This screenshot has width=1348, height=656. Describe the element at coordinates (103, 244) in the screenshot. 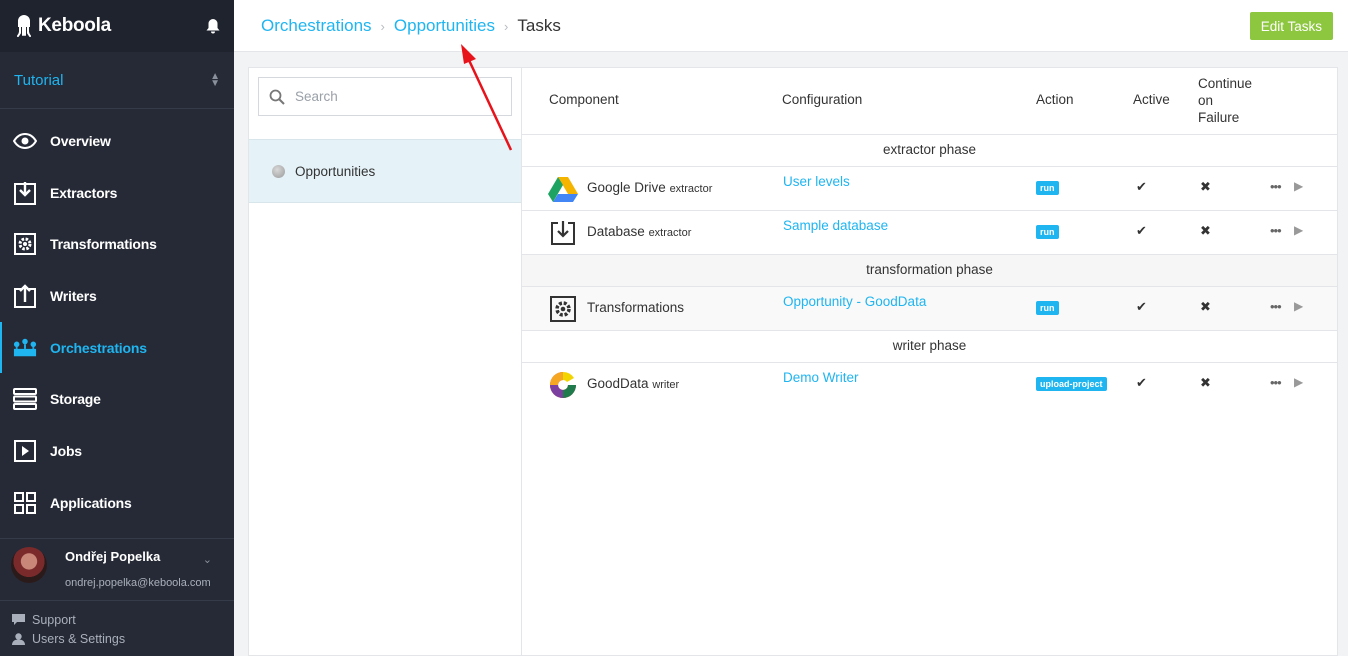

I see `nav-label: Transformations` at that location.